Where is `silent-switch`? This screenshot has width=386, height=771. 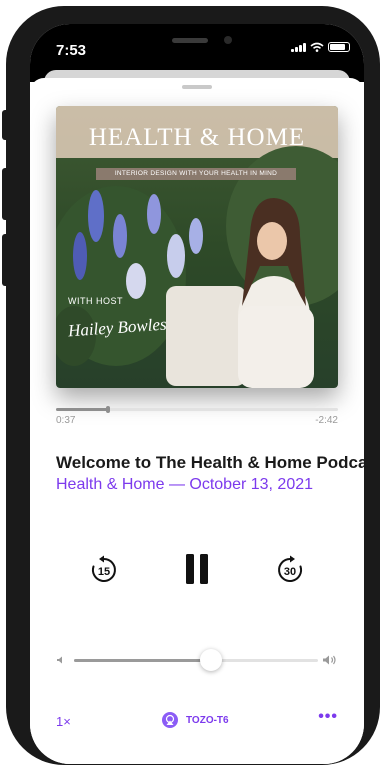
silent-switch is located at coordinates (5, 125).